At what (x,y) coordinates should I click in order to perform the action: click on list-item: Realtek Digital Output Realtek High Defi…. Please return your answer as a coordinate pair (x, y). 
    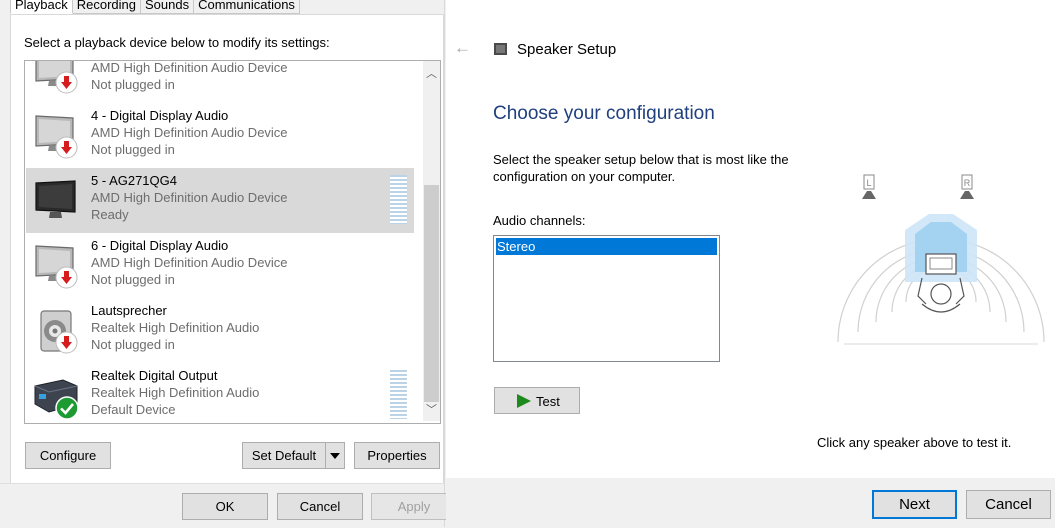
    Looking at the image, I should click on (220, 393).